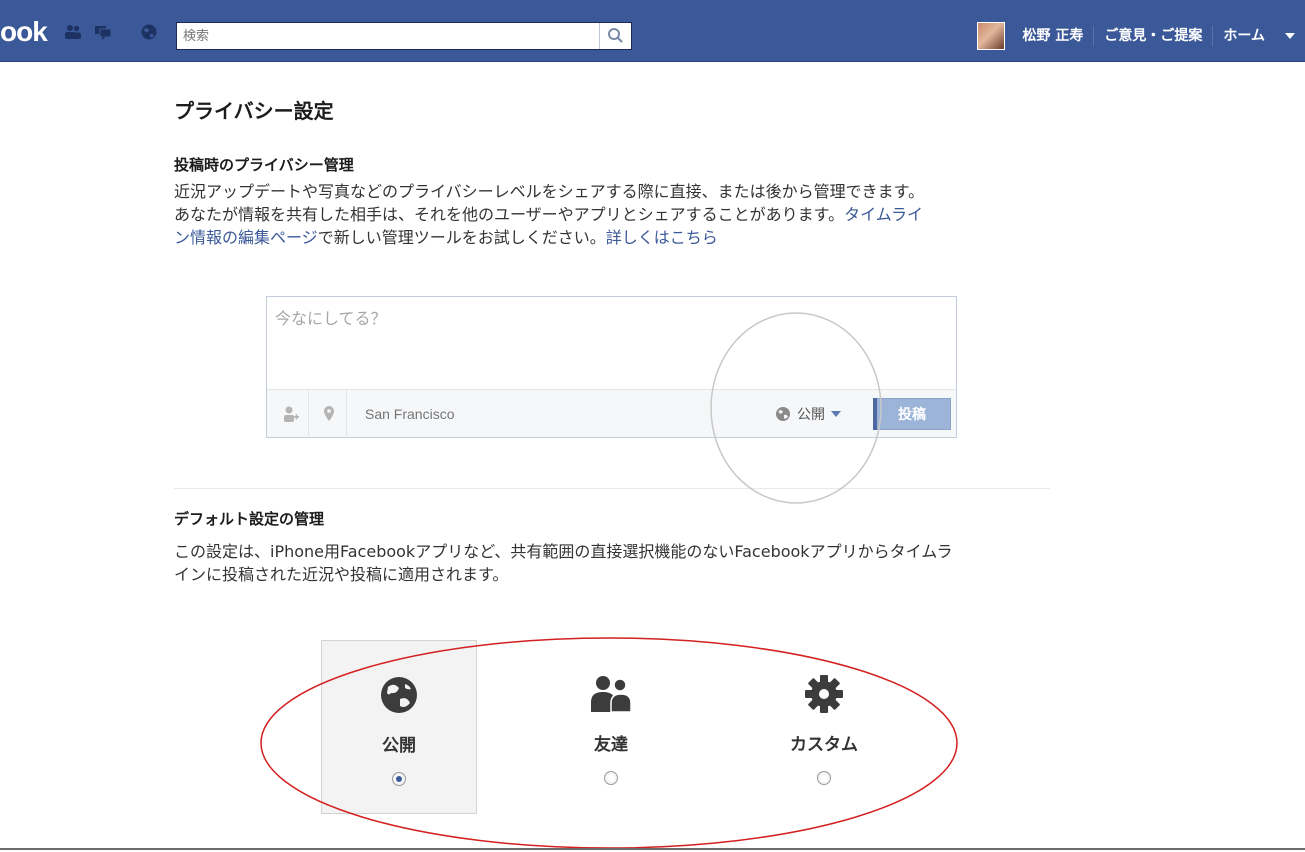  I want to click on post-button: 投稿, so click(912, 414).